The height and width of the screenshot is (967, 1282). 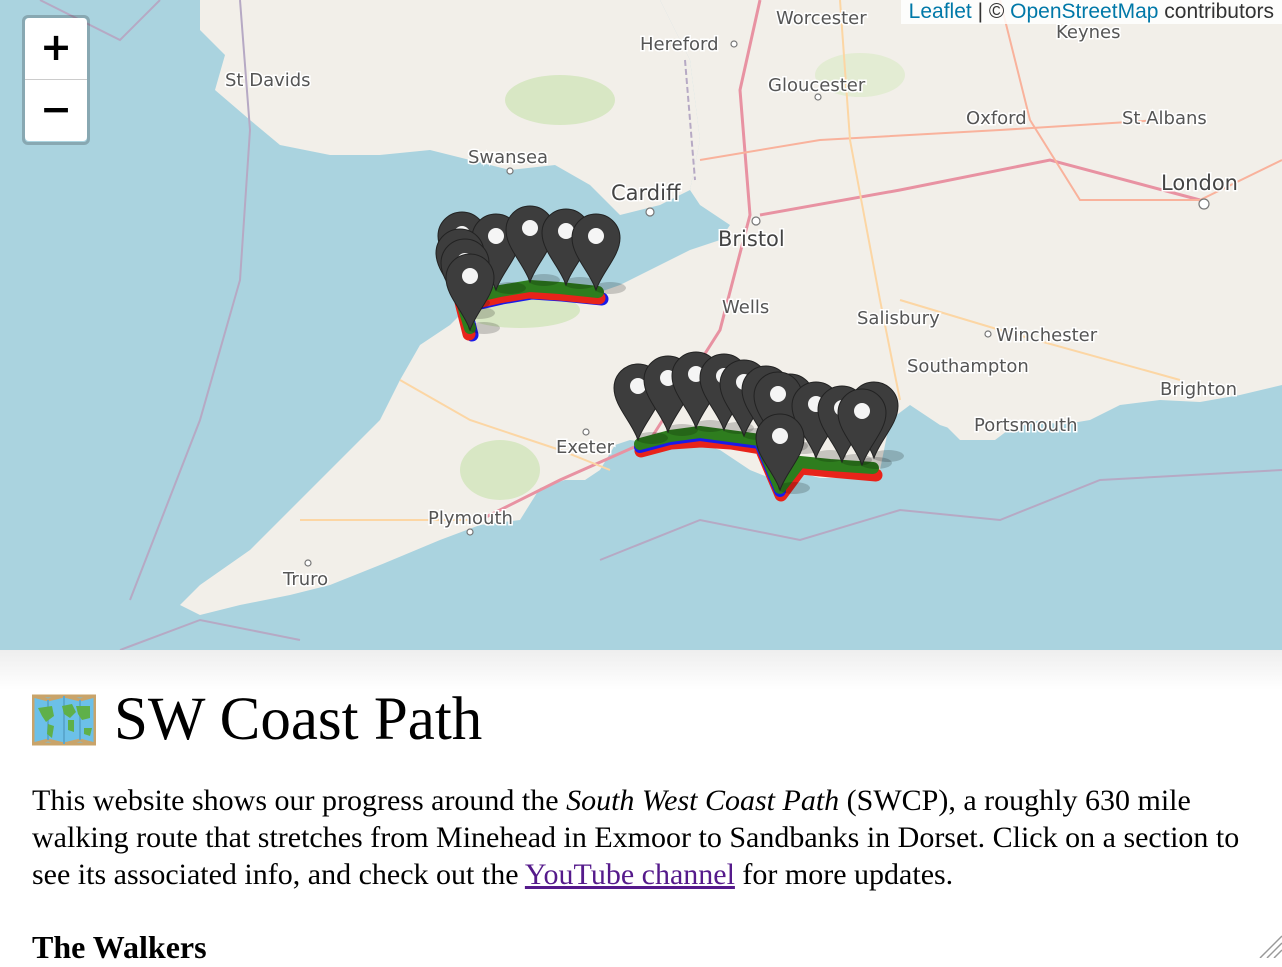 I want to click on world-map-emoji-icon, so click(x=64, y=720).